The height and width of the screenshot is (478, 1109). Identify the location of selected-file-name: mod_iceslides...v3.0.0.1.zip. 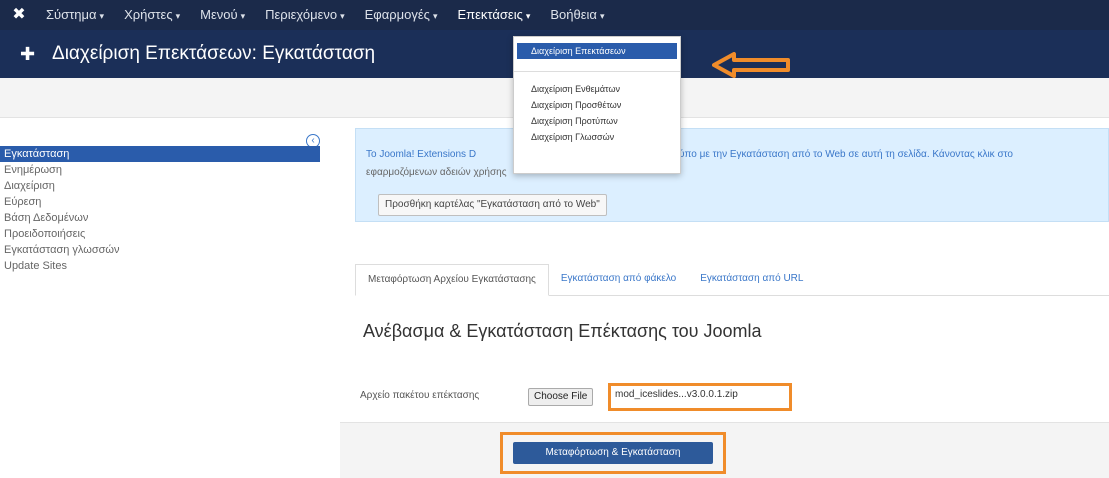
(700, 397).